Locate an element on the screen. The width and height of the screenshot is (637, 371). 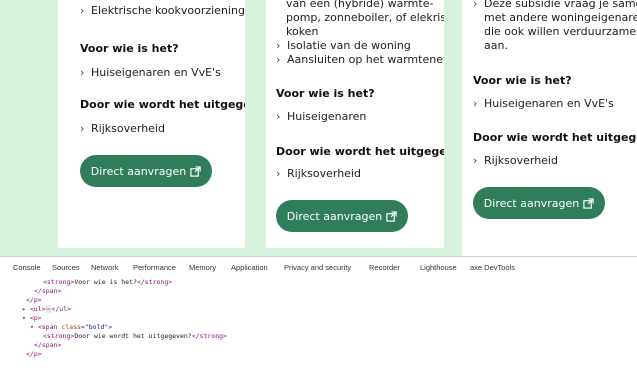
tab-application: Application is located at coordinates (249, 267).